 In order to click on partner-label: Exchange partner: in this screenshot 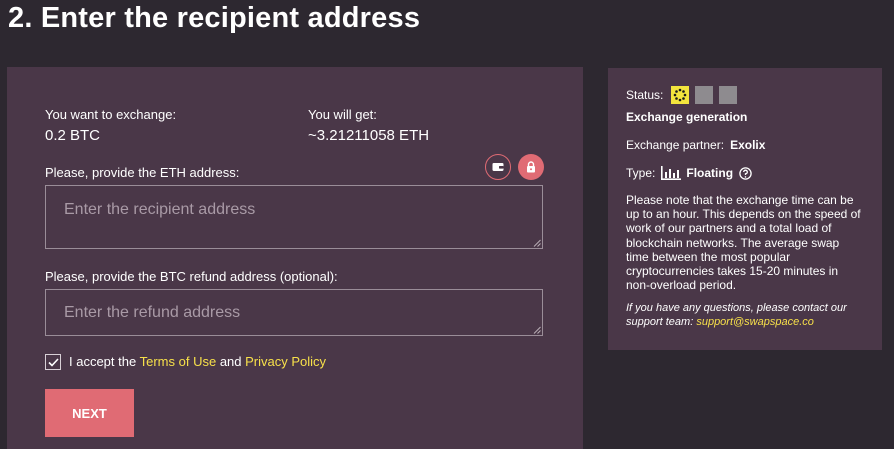, I will do `click(675, 145)`.